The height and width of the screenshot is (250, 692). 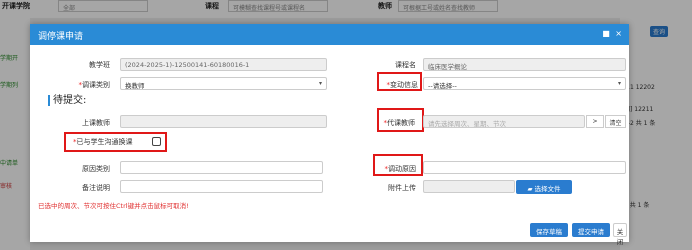 What do you see at coordinates (67, 100) in the screenshot?
I see `section-title: 待提交:` at bounding box center [67, 100].